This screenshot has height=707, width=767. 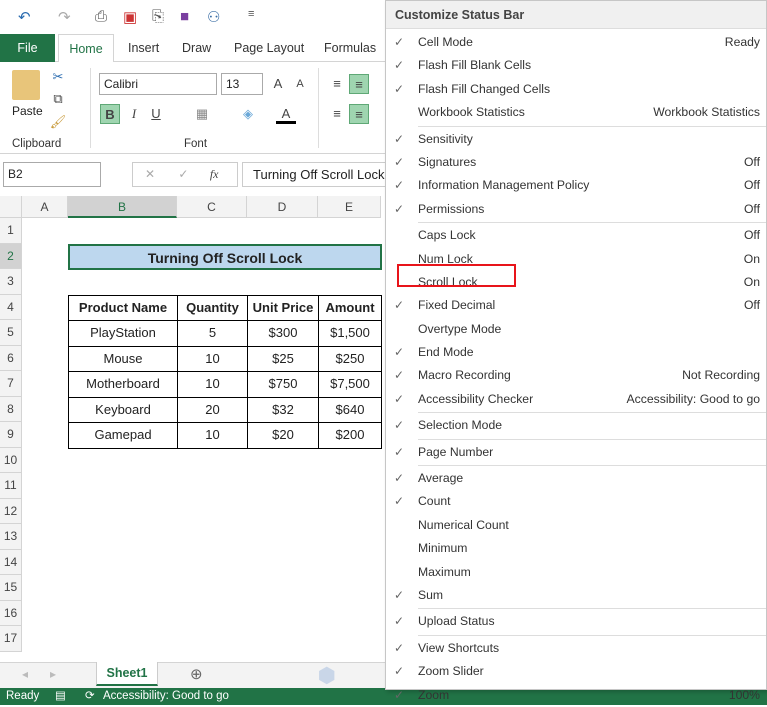 What do you see at coordinates (26, 85) in the screenshot?
I see `paste-icon` at bounding box center [26, 85].